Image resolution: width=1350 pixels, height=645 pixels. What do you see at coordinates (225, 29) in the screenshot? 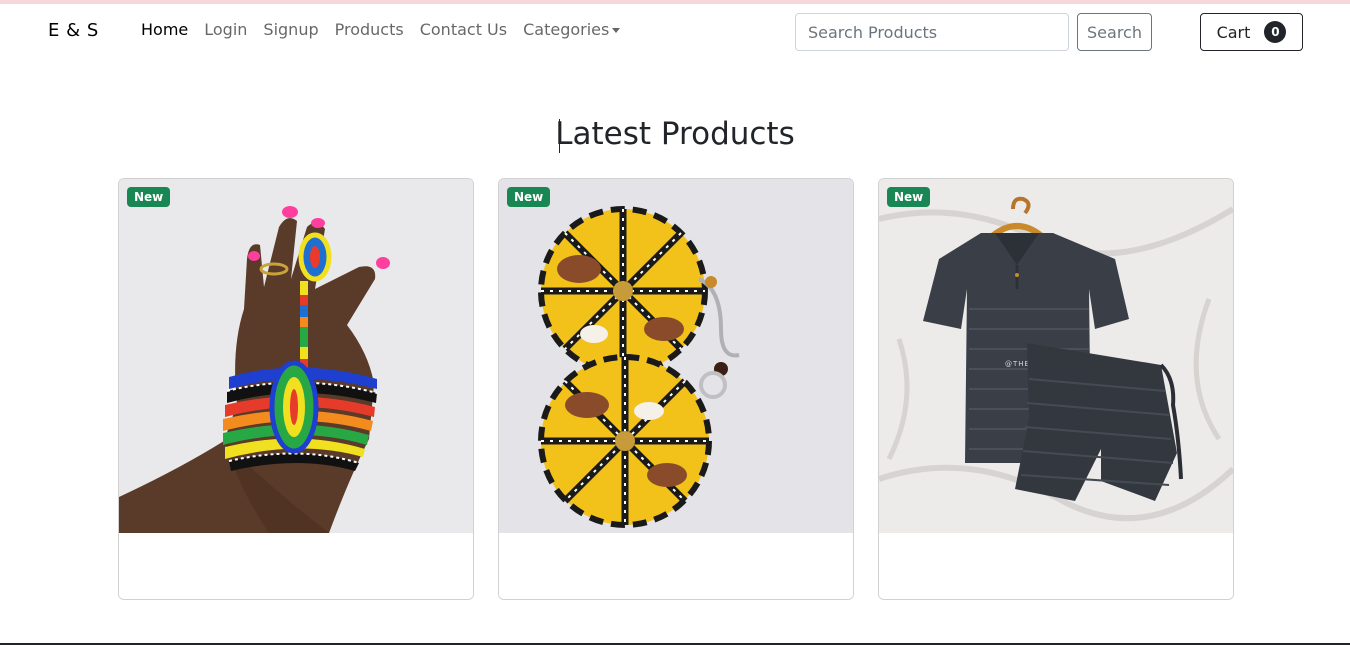
I see `nav-link-login: Login` at bounding box center [225, 29].